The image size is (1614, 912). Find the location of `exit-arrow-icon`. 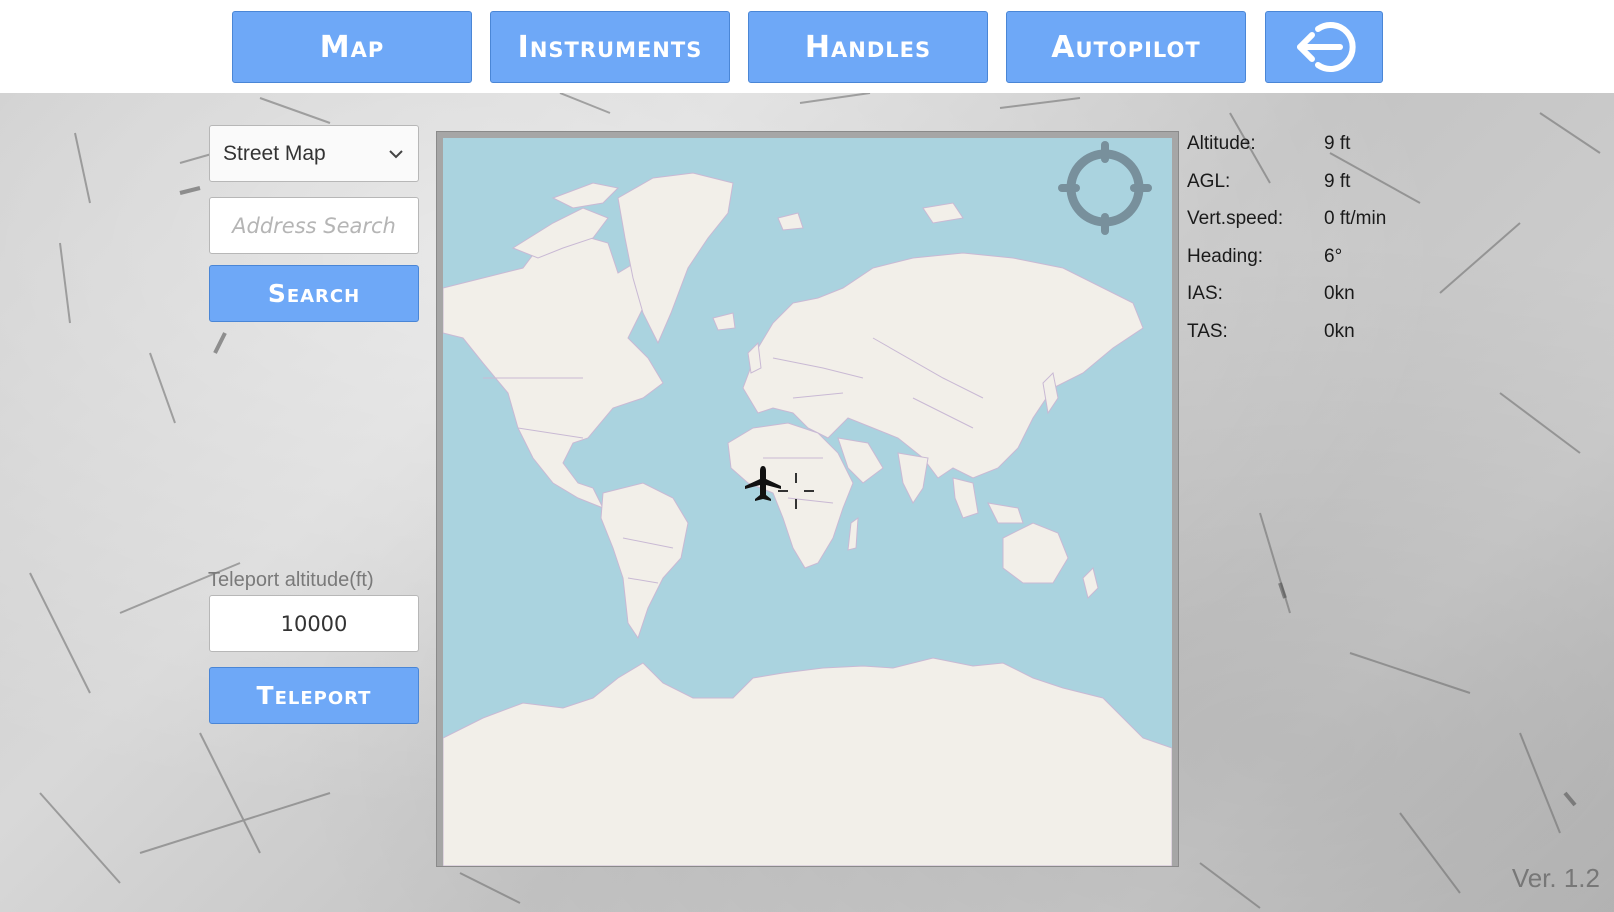

exit-arrow-icon is located at coordinates (1326, 47).